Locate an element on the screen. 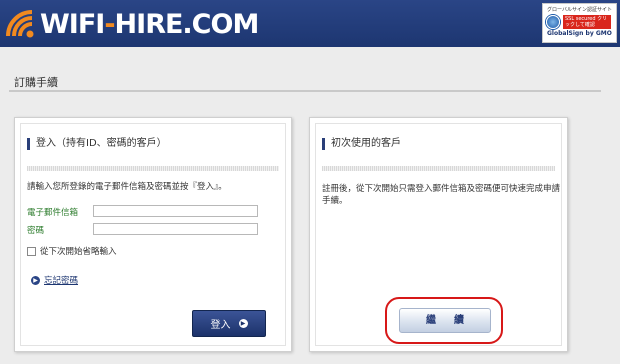 The image size is (620, 364). password-field is located at coordinates (175, 229).